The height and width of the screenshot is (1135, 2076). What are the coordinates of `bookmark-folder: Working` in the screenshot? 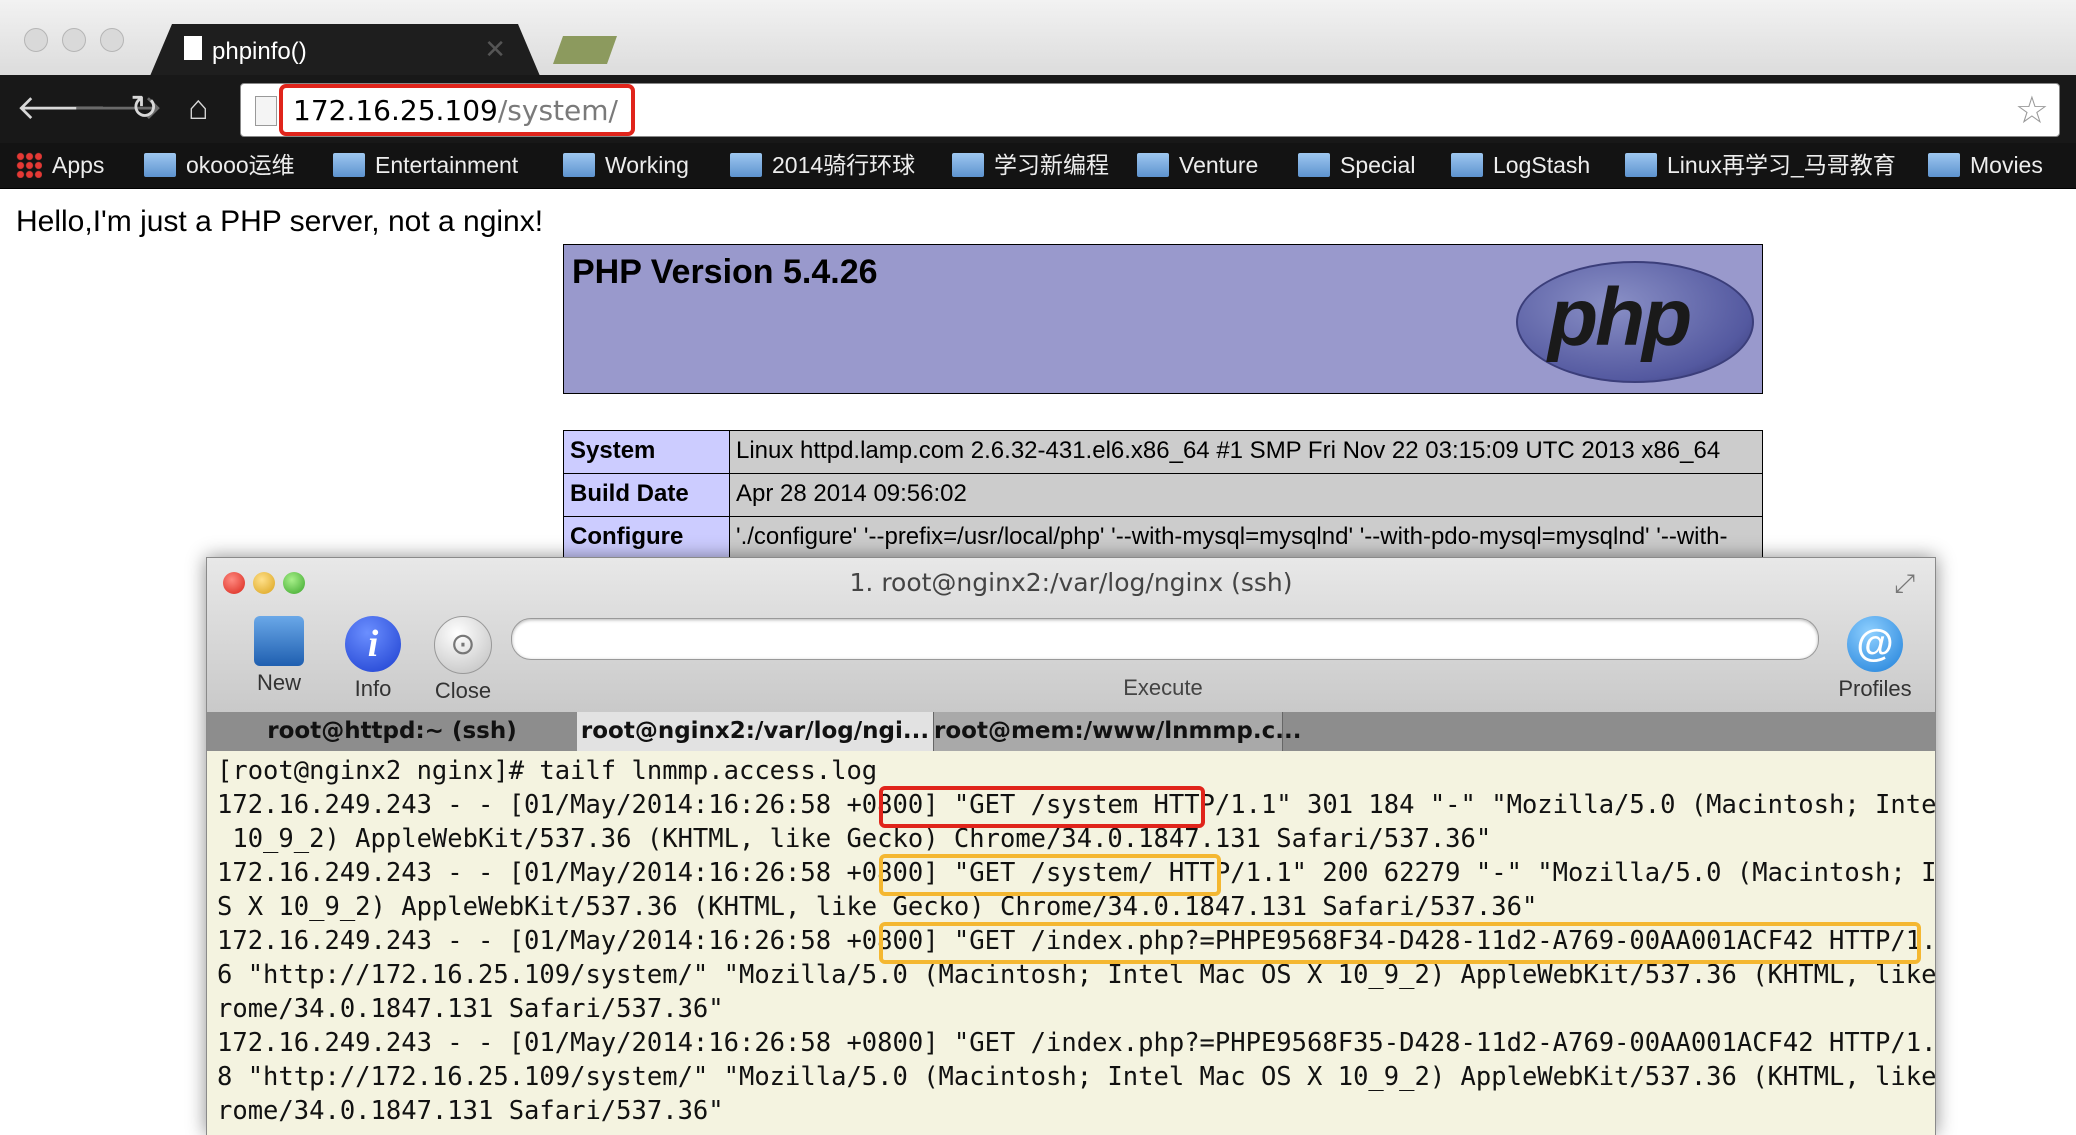 It's located at (626, 165).